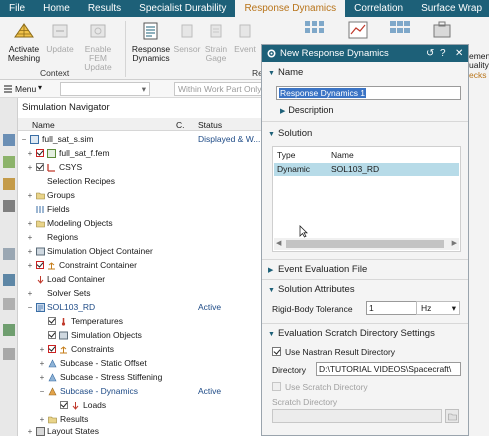 Image resolution: width=489 pixels, height=436 pixels. What do you see at coordinates (143, 363) in the screenshot?
I see `tree-row-subcase-static-offset: + Subcase - Static Offset` at bounding box center [143, 363].